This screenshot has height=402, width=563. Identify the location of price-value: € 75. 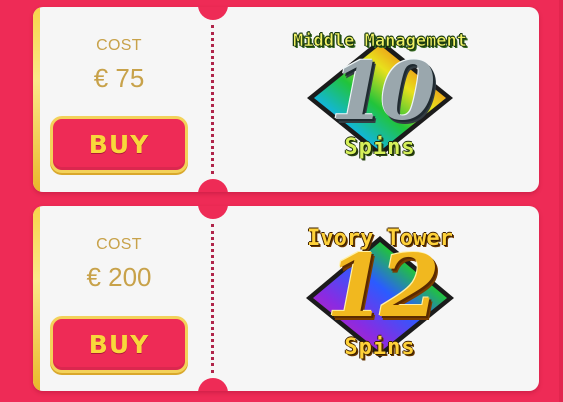
(119, 78).